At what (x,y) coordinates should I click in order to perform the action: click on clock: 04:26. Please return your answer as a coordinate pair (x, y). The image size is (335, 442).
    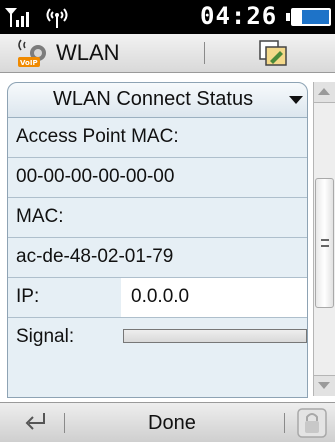
    Looking at the image, I should click on (239, 16).